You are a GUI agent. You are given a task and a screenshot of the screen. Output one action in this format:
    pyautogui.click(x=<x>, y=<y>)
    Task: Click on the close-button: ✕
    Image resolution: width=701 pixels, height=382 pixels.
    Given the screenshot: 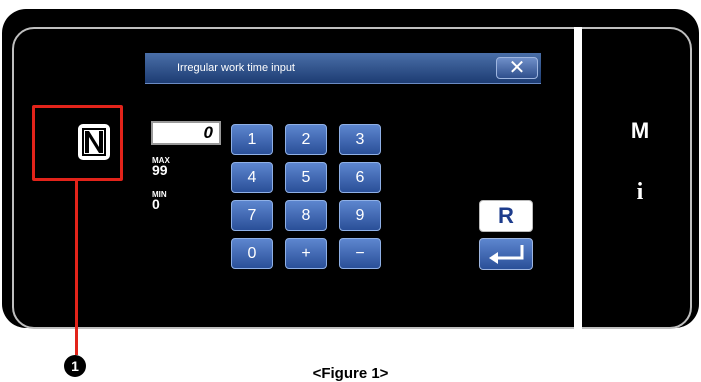 What is the action you would take?
    pyautogui.click(x=517, y=68)
    